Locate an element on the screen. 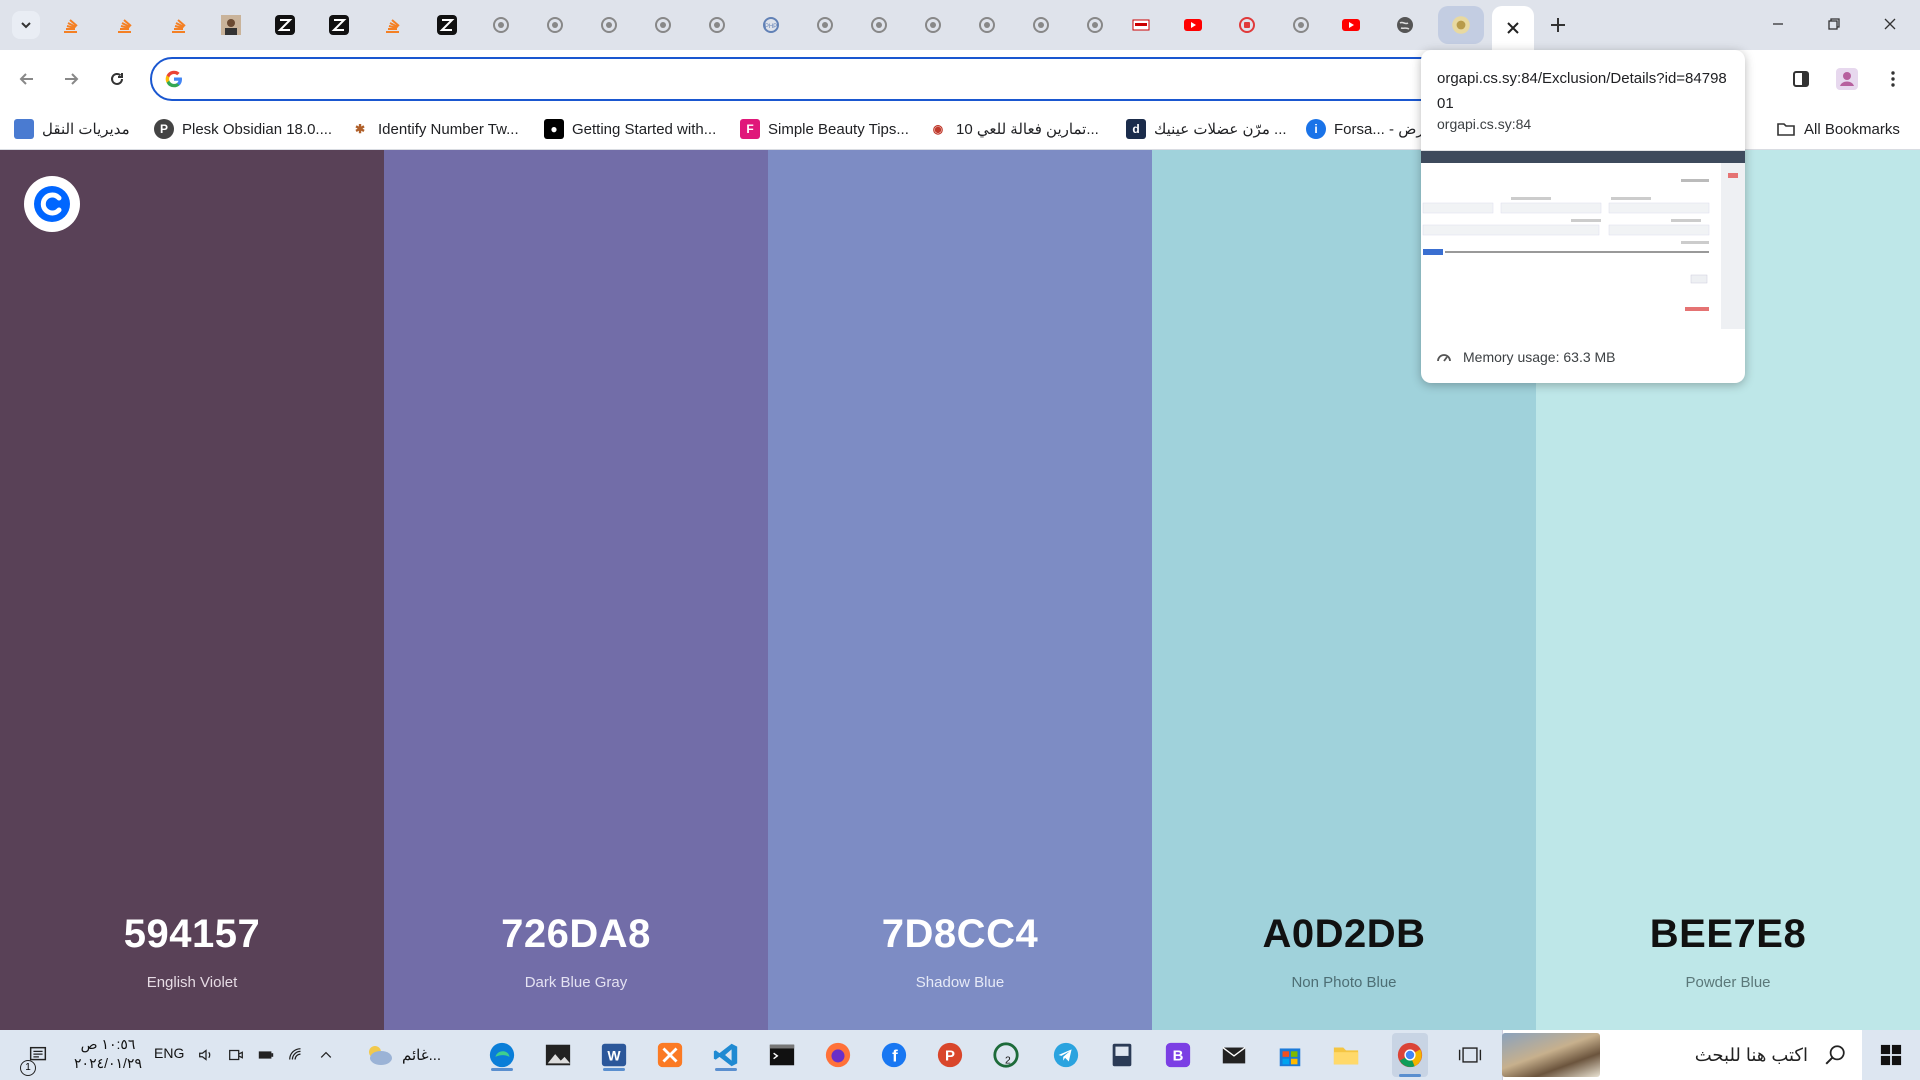 This screenshot has width=1920, height=1080. tab-world is located at coordinates (1405, 25).